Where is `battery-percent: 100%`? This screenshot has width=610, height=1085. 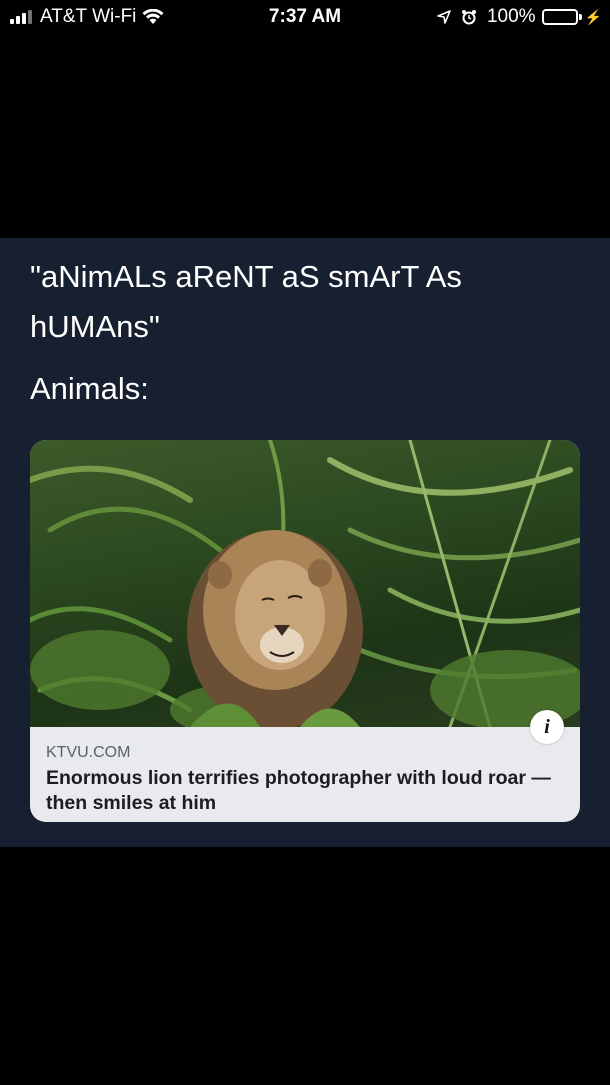
battery-percent: 100% is located at coordinates (511, 16).